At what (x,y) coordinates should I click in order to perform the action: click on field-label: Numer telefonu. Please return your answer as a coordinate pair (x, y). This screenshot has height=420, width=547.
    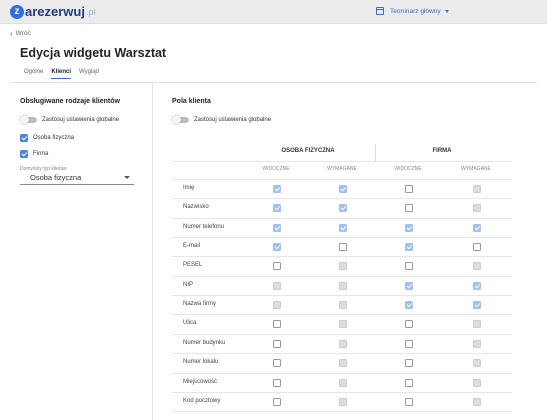
    Looking at the image, I should click on (204, 226).